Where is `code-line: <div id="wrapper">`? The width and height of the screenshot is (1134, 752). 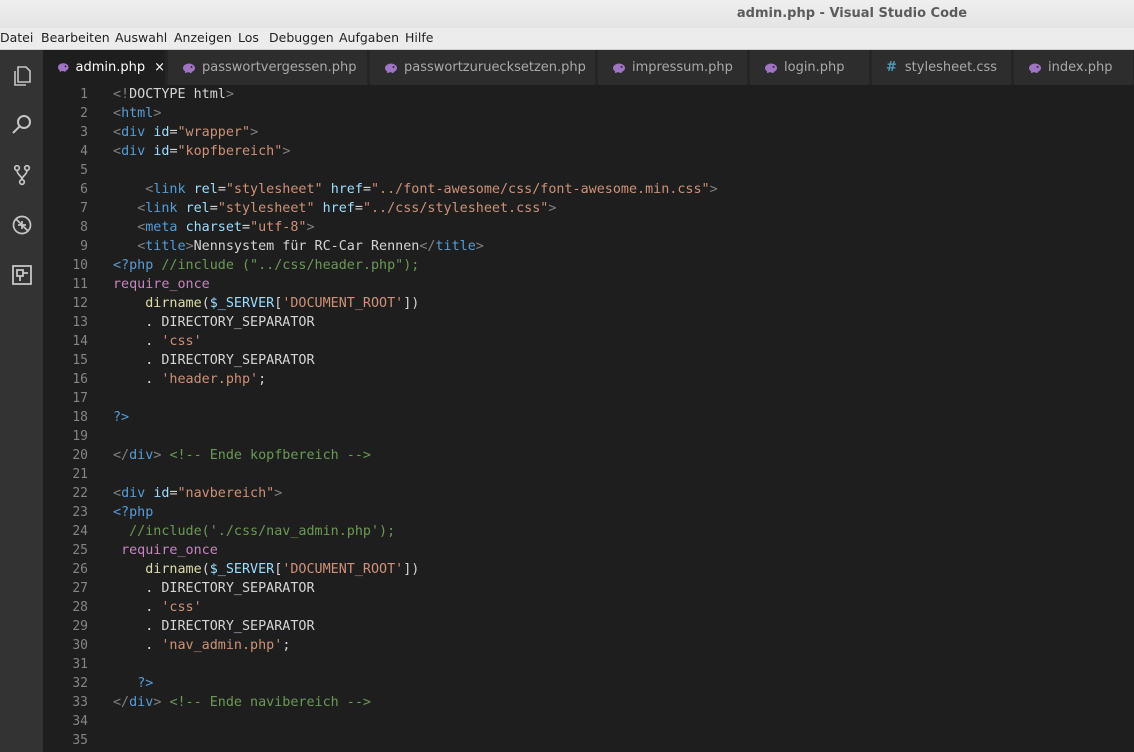 code-line: <div id="wrapper"> is located at coordinates (185, 132).